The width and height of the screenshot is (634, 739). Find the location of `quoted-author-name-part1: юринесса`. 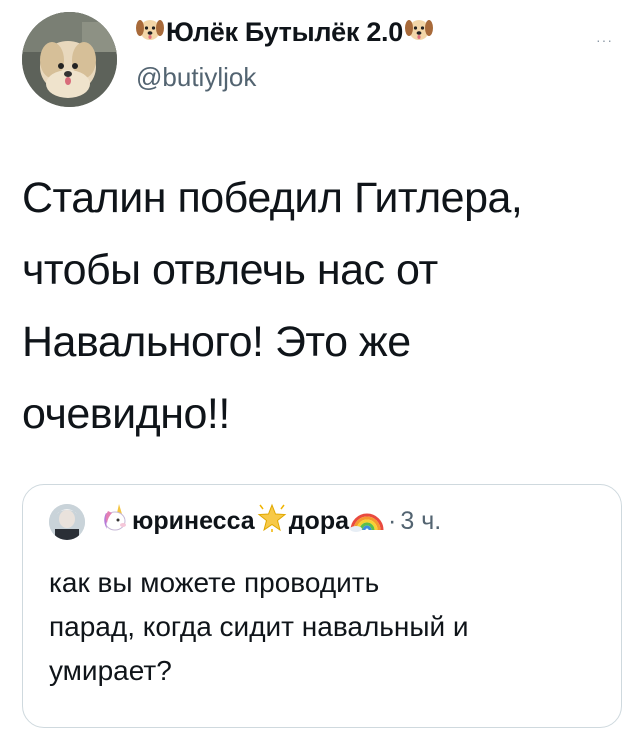

quoted-author-name-part1: юринесса is located at coordinates (193, 521).